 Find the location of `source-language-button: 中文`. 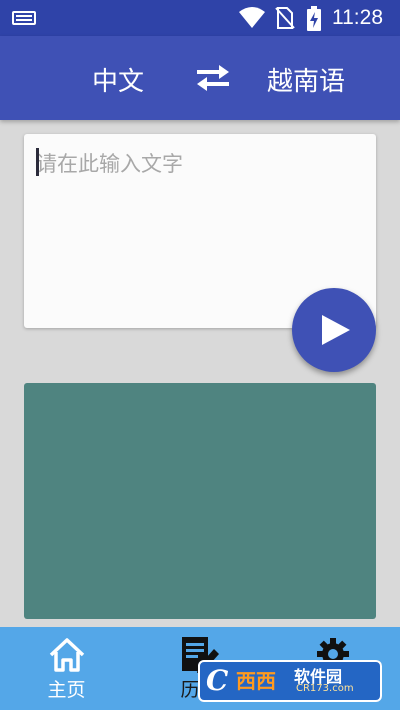

source-language-button: 中文 is located at coordinates (118, 79).